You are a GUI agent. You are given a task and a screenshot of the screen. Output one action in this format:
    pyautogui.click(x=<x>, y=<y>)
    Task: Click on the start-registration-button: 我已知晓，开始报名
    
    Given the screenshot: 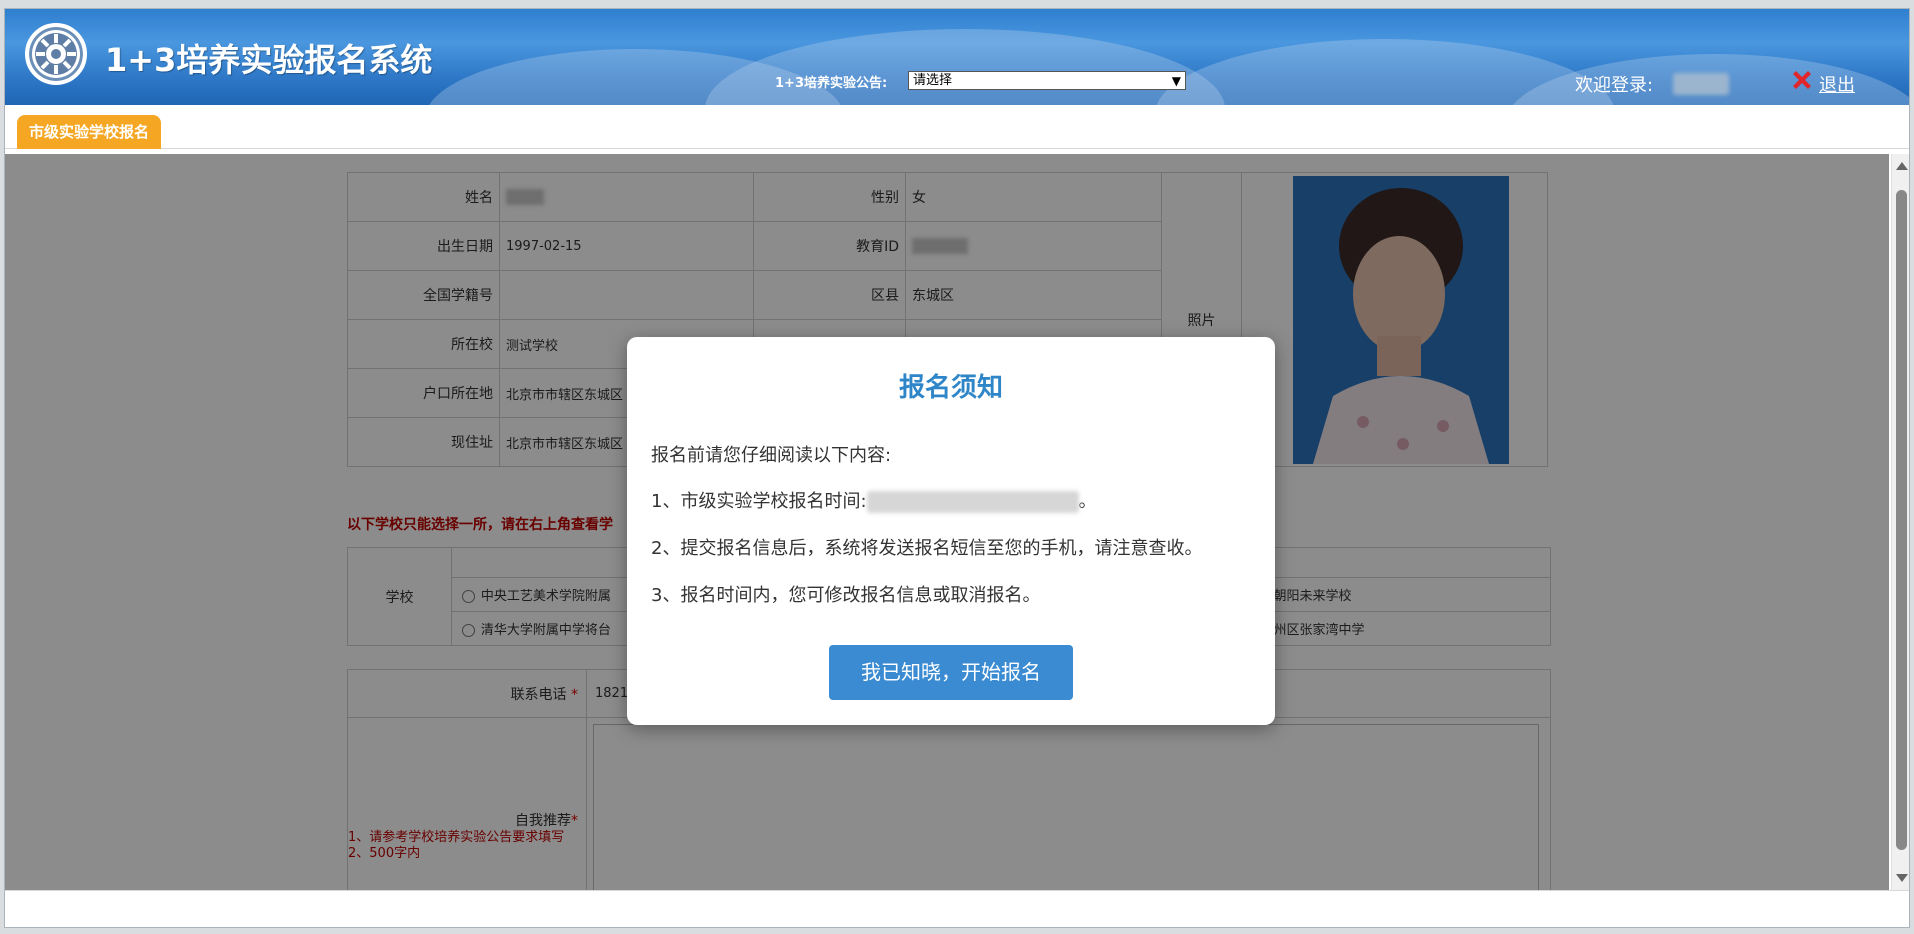 What is the action you would take?
    pyautogui.click(x=951, y=672)
    